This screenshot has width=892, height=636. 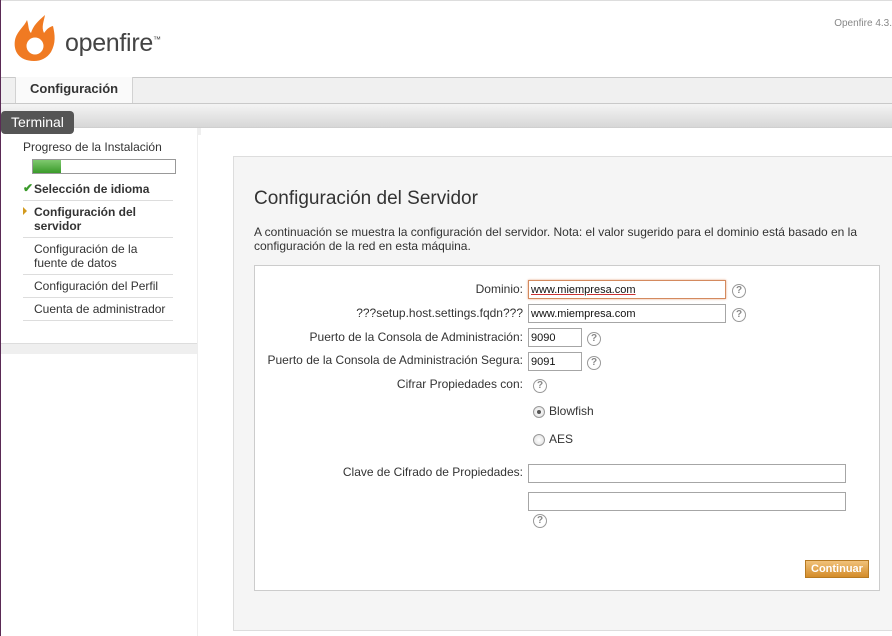 What do you see at coordinates (539, 412) in the screenshot?
I see `blowfish-radio` at bounding box center [539, 412].